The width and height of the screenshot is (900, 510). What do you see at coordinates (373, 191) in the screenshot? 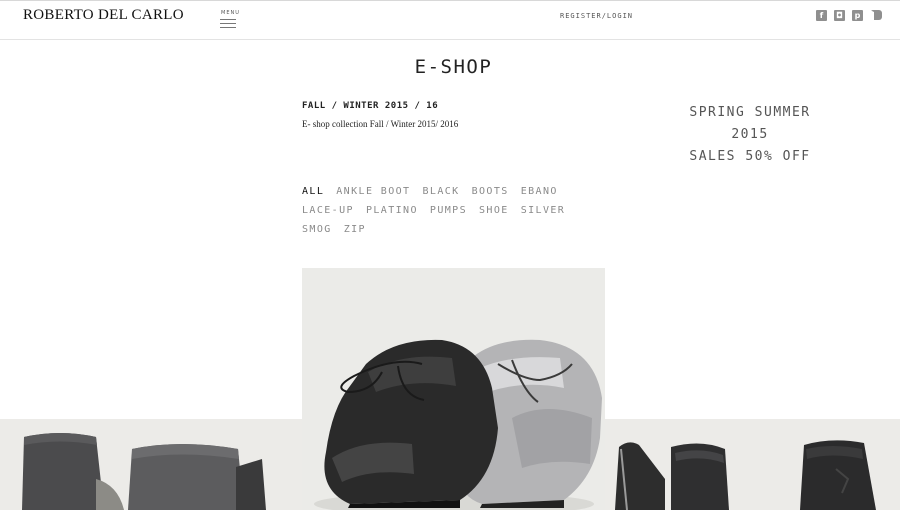
I see `filter-ankle-boot: ANKLE BOOT` at bounding box center [373, 191].